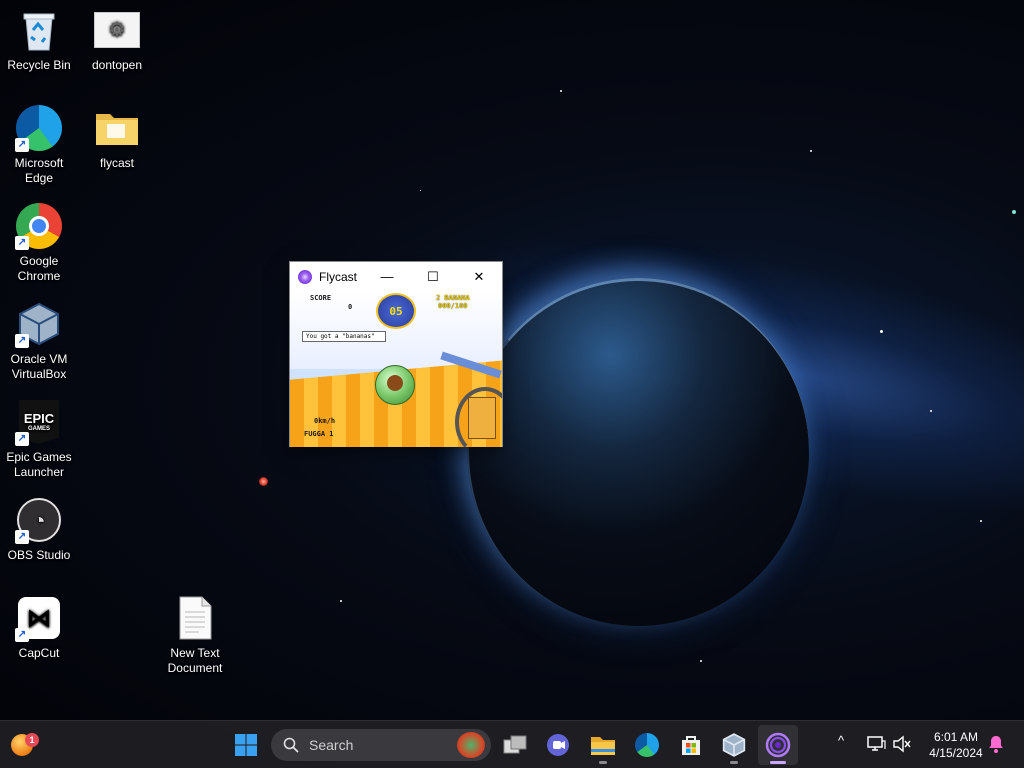 The width and height of the screenshot is (1024, 768). I want to click on epic-games-icon: EPIC GAMES ↗, so click(39, 422).